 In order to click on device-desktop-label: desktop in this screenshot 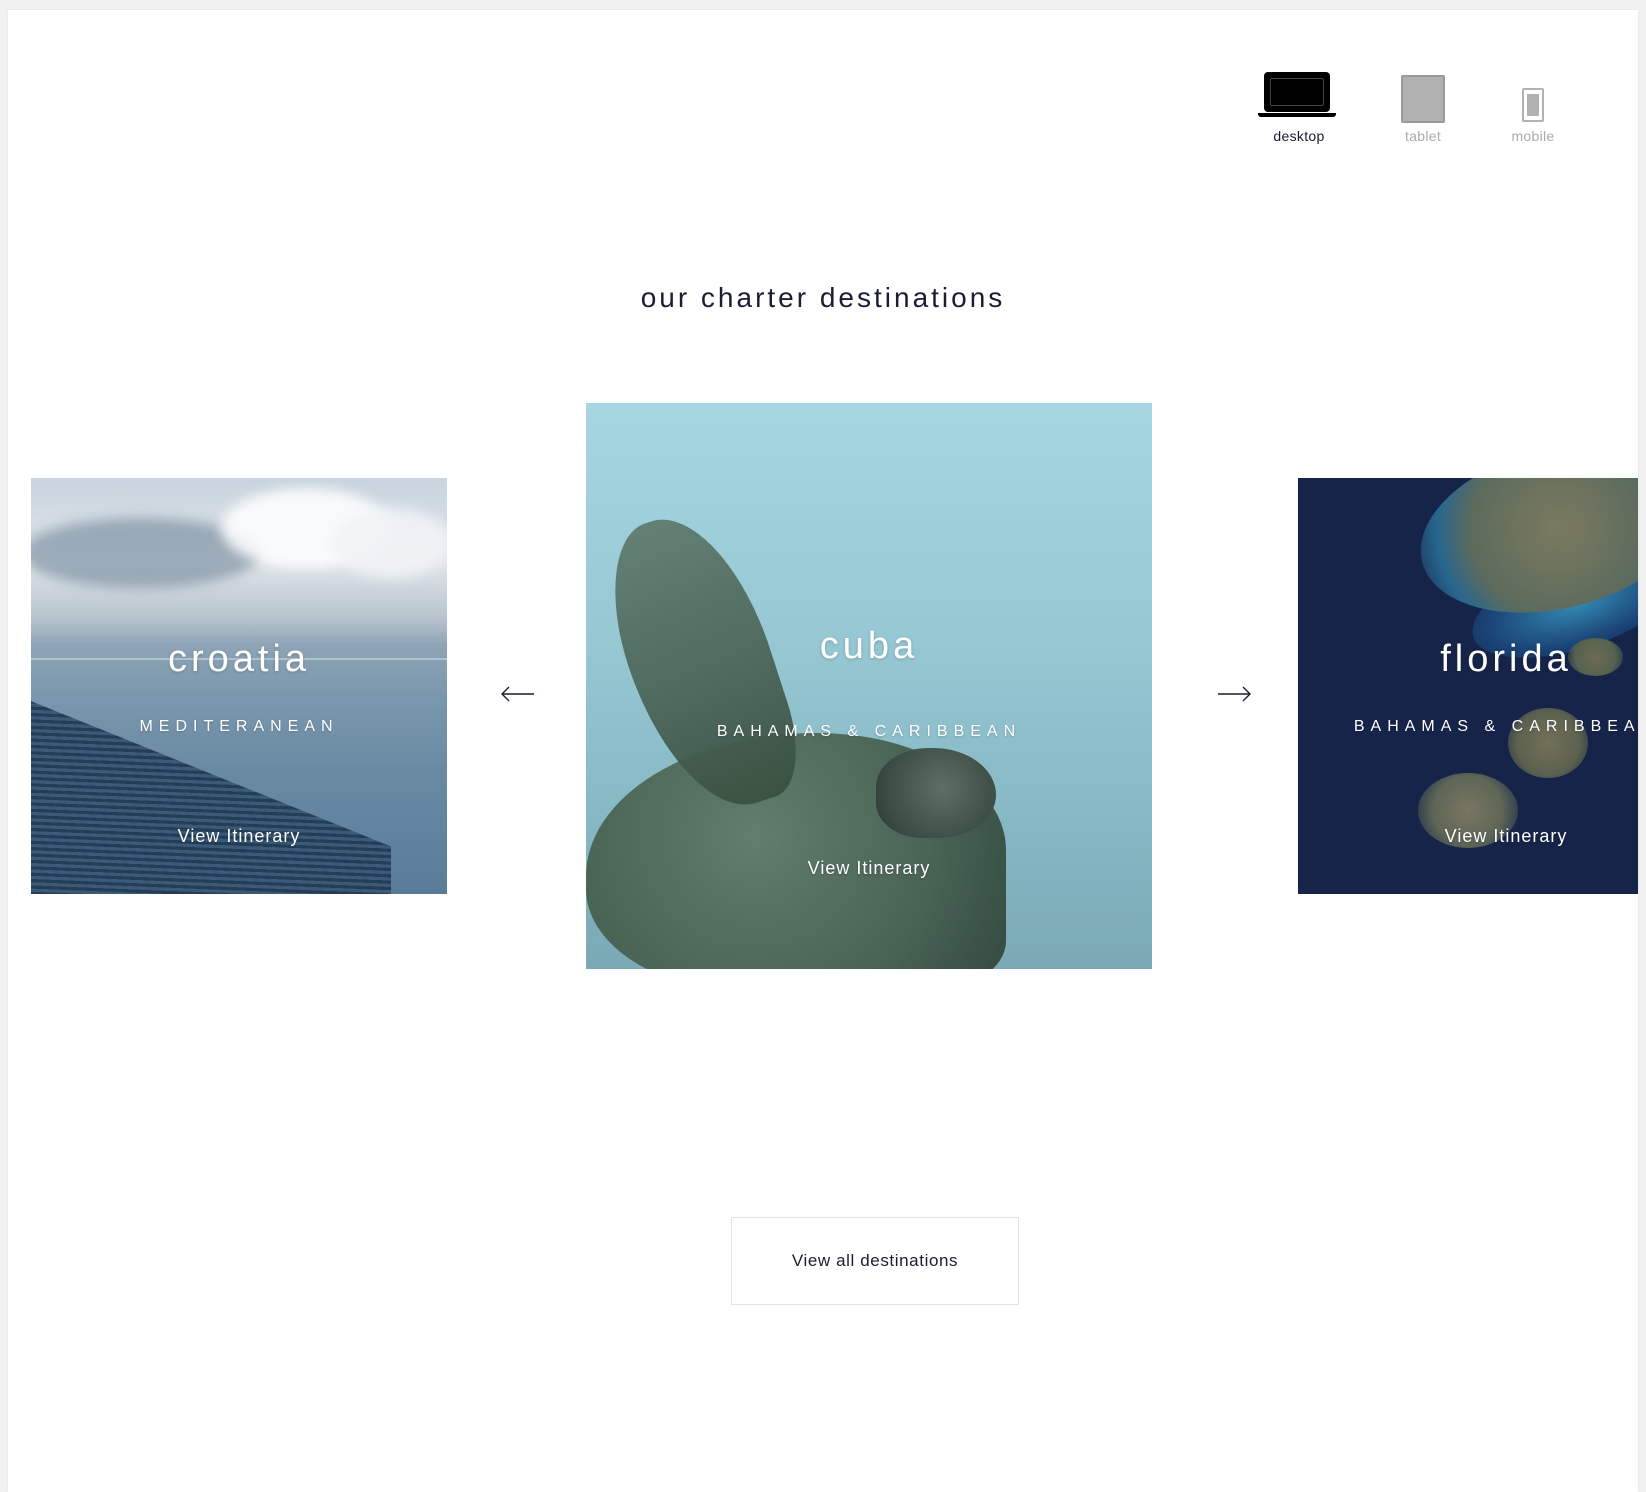, I will do `click(1299, 136)`.